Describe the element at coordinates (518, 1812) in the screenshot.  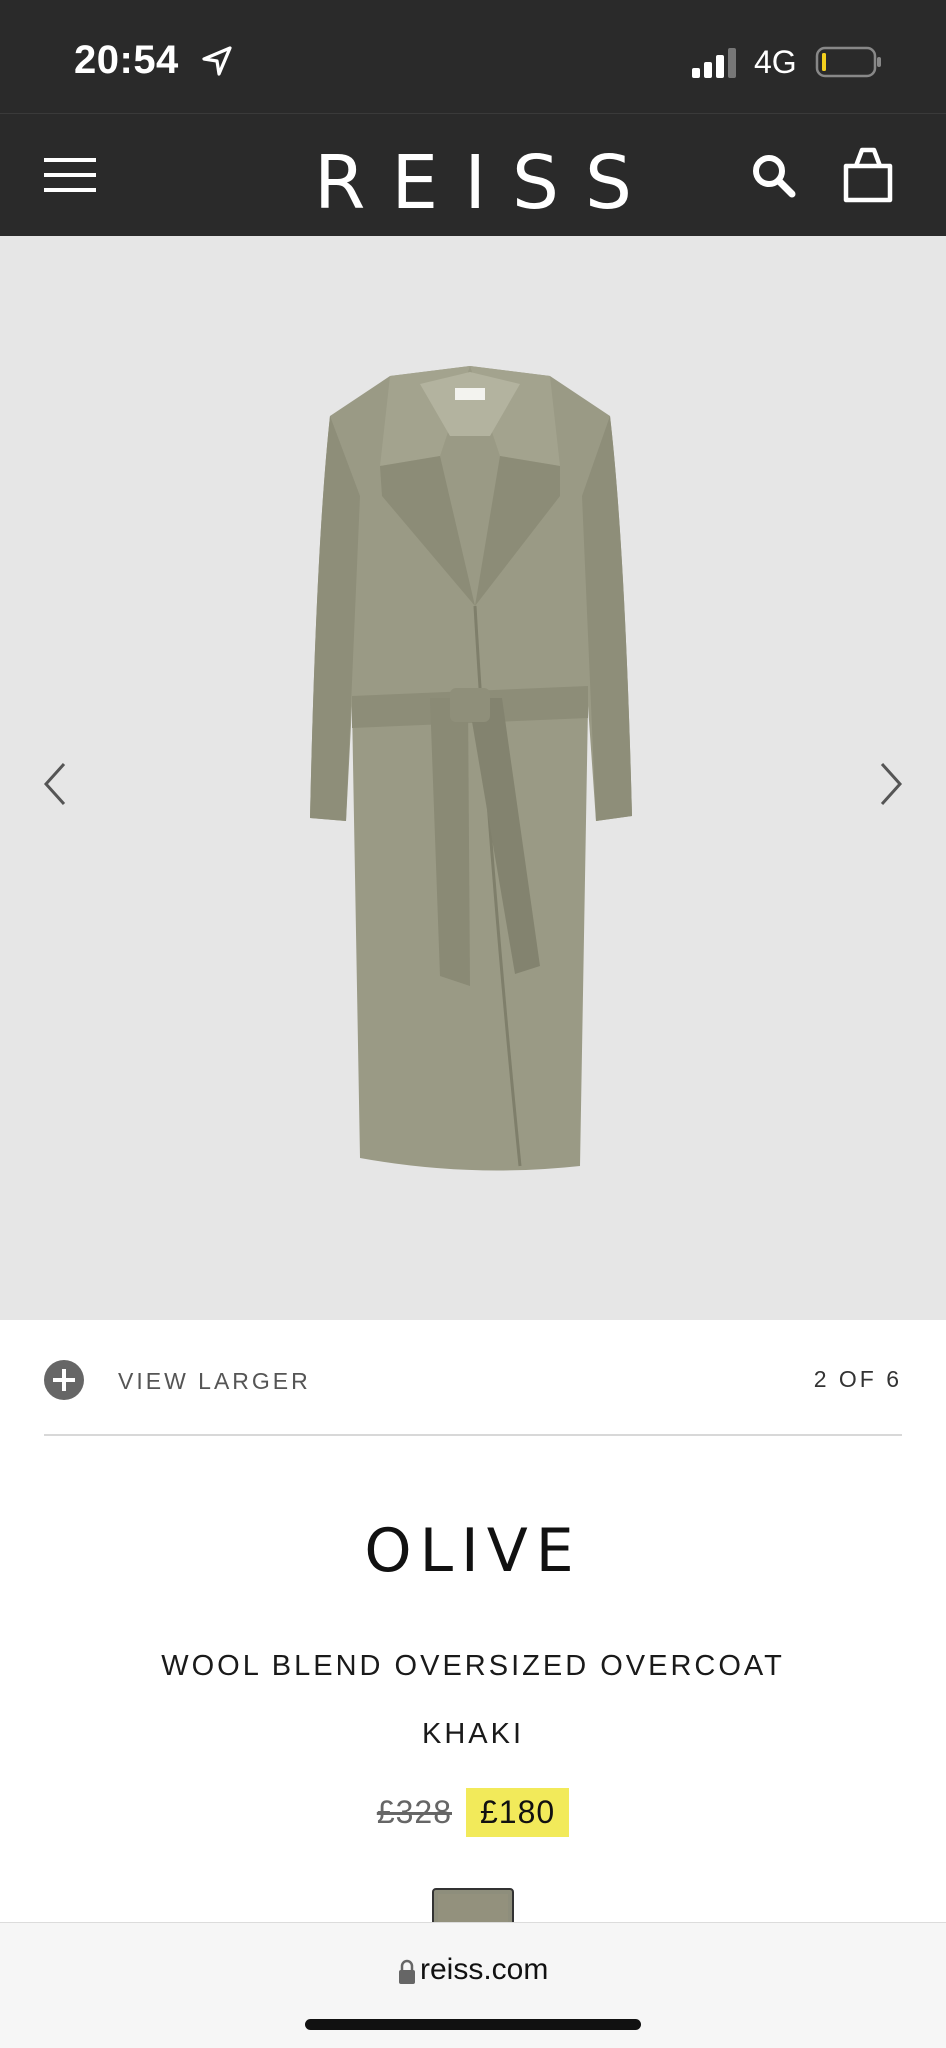
I see `sale-price: £180` at that location.